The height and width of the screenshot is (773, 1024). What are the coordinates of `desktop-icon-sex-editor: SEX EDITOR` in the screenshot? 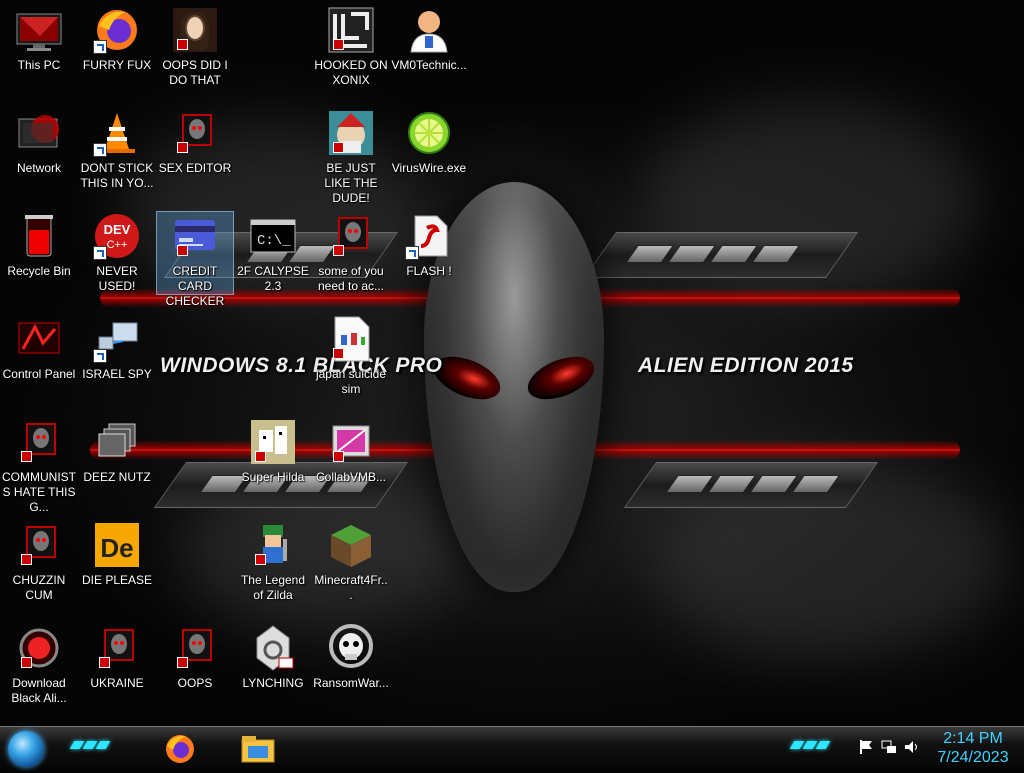 It's located at (195, 139).